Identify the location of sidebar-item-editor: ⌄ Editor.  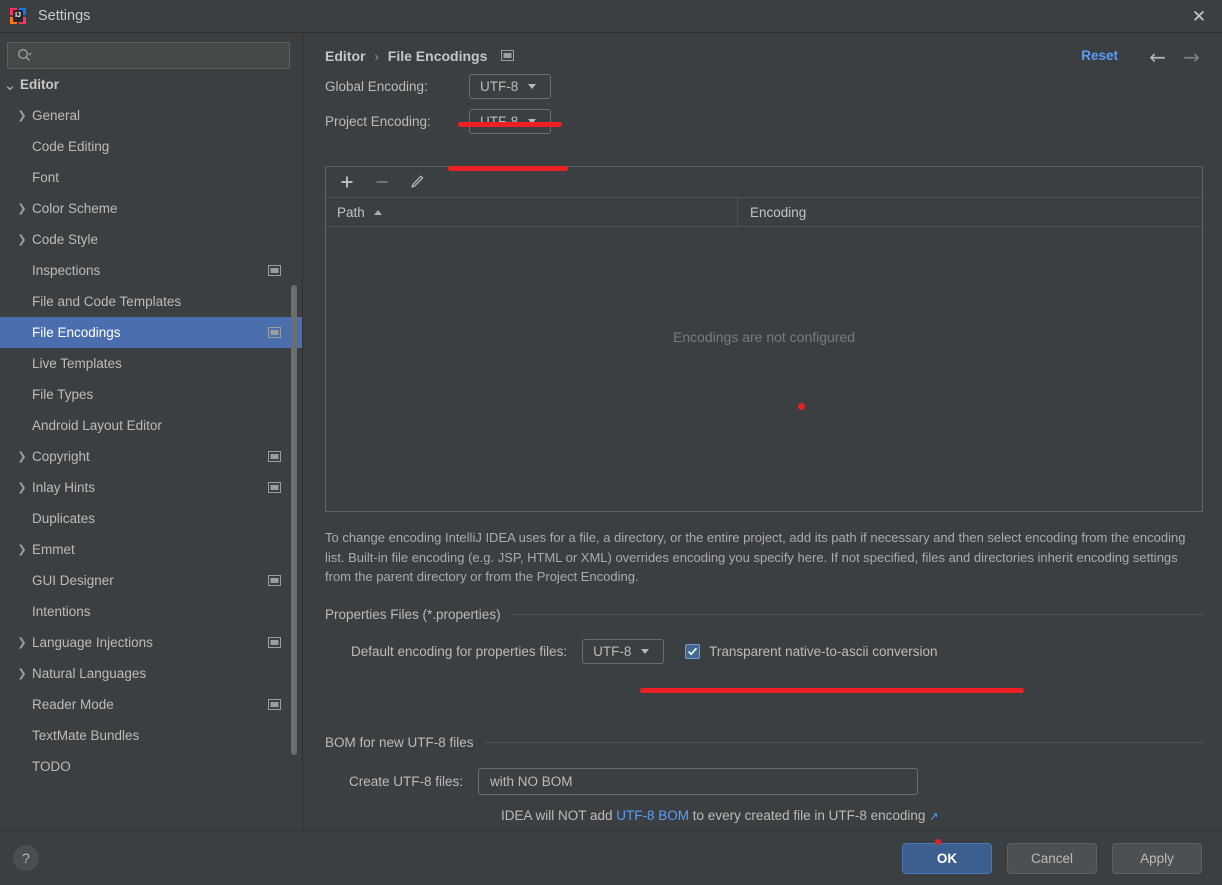
(151, 89).